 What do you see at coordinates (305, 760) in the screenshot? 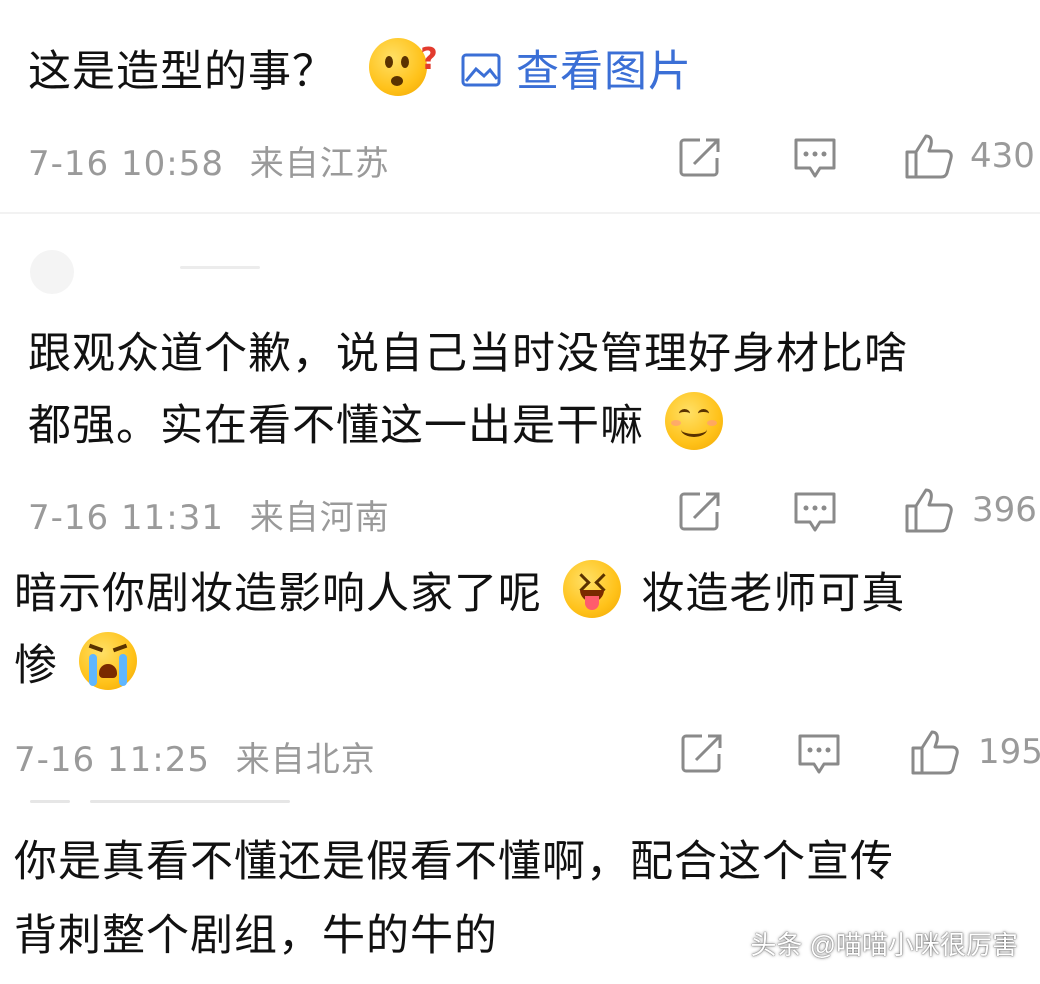
I see `comment-3-location: 来自北京` at bounding box center [305, 760].